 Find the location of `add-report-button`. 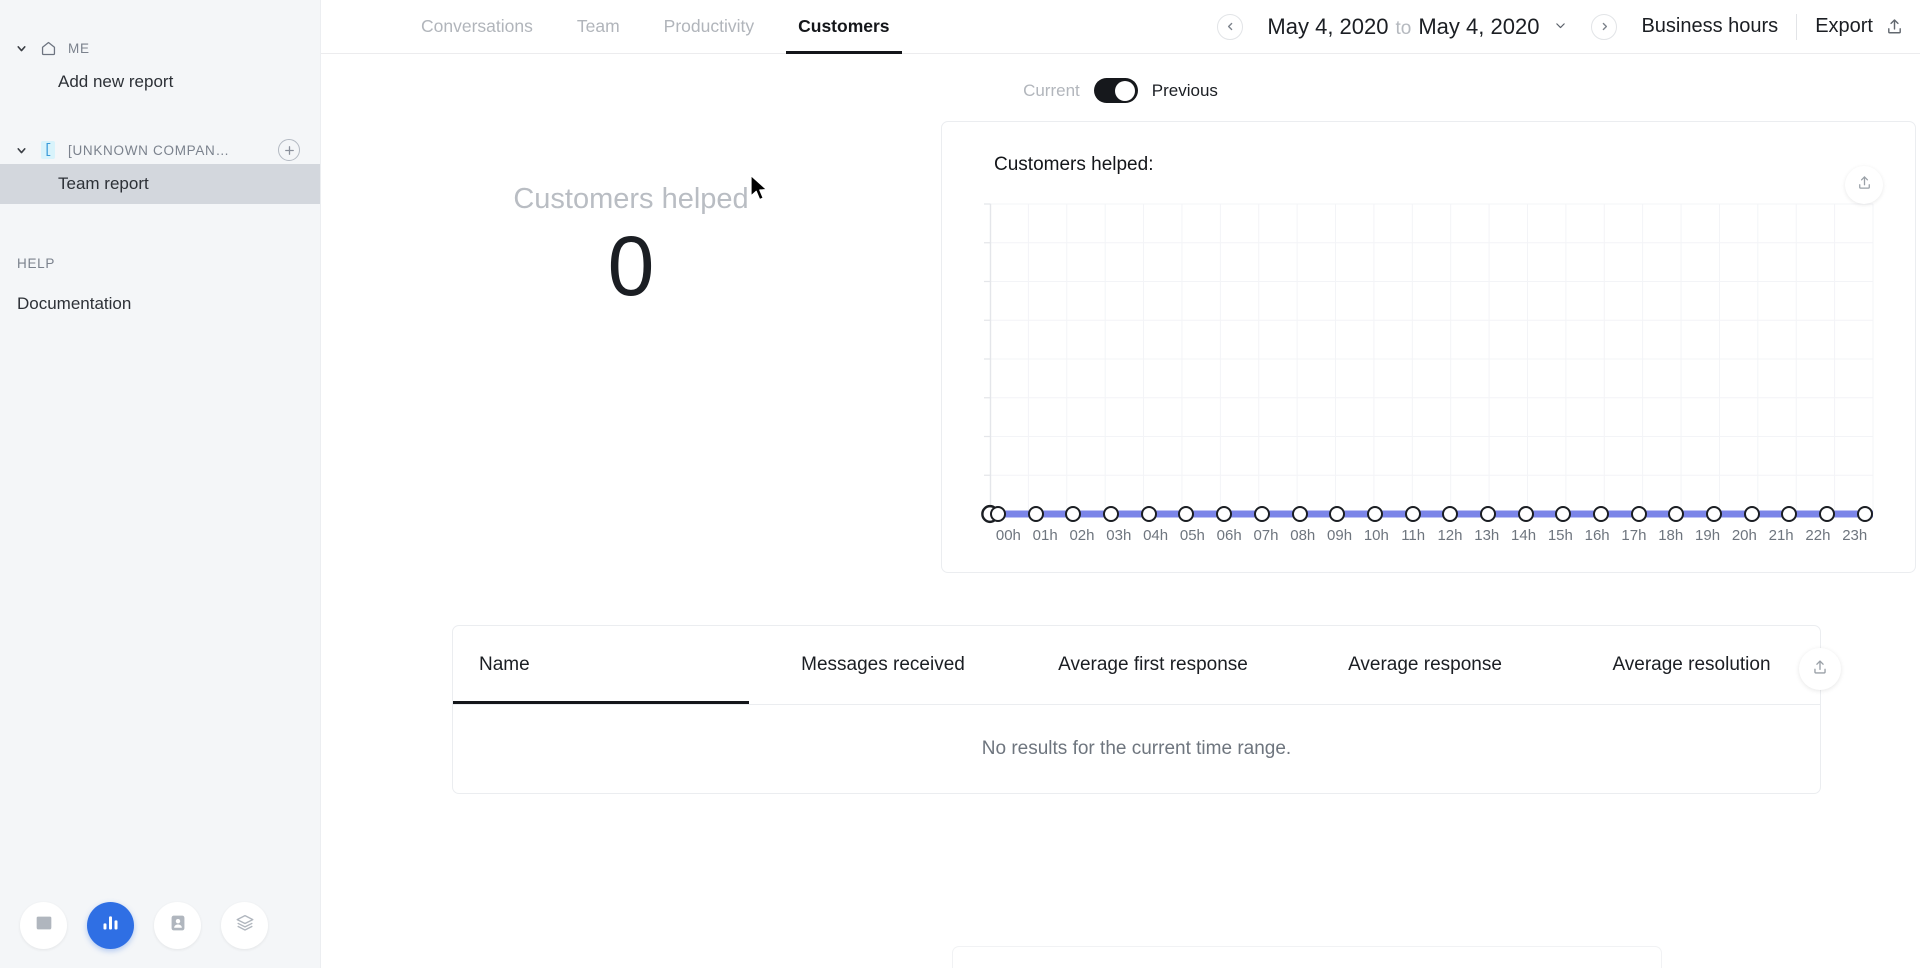

add-report-button is located at coordinates (289, 150).